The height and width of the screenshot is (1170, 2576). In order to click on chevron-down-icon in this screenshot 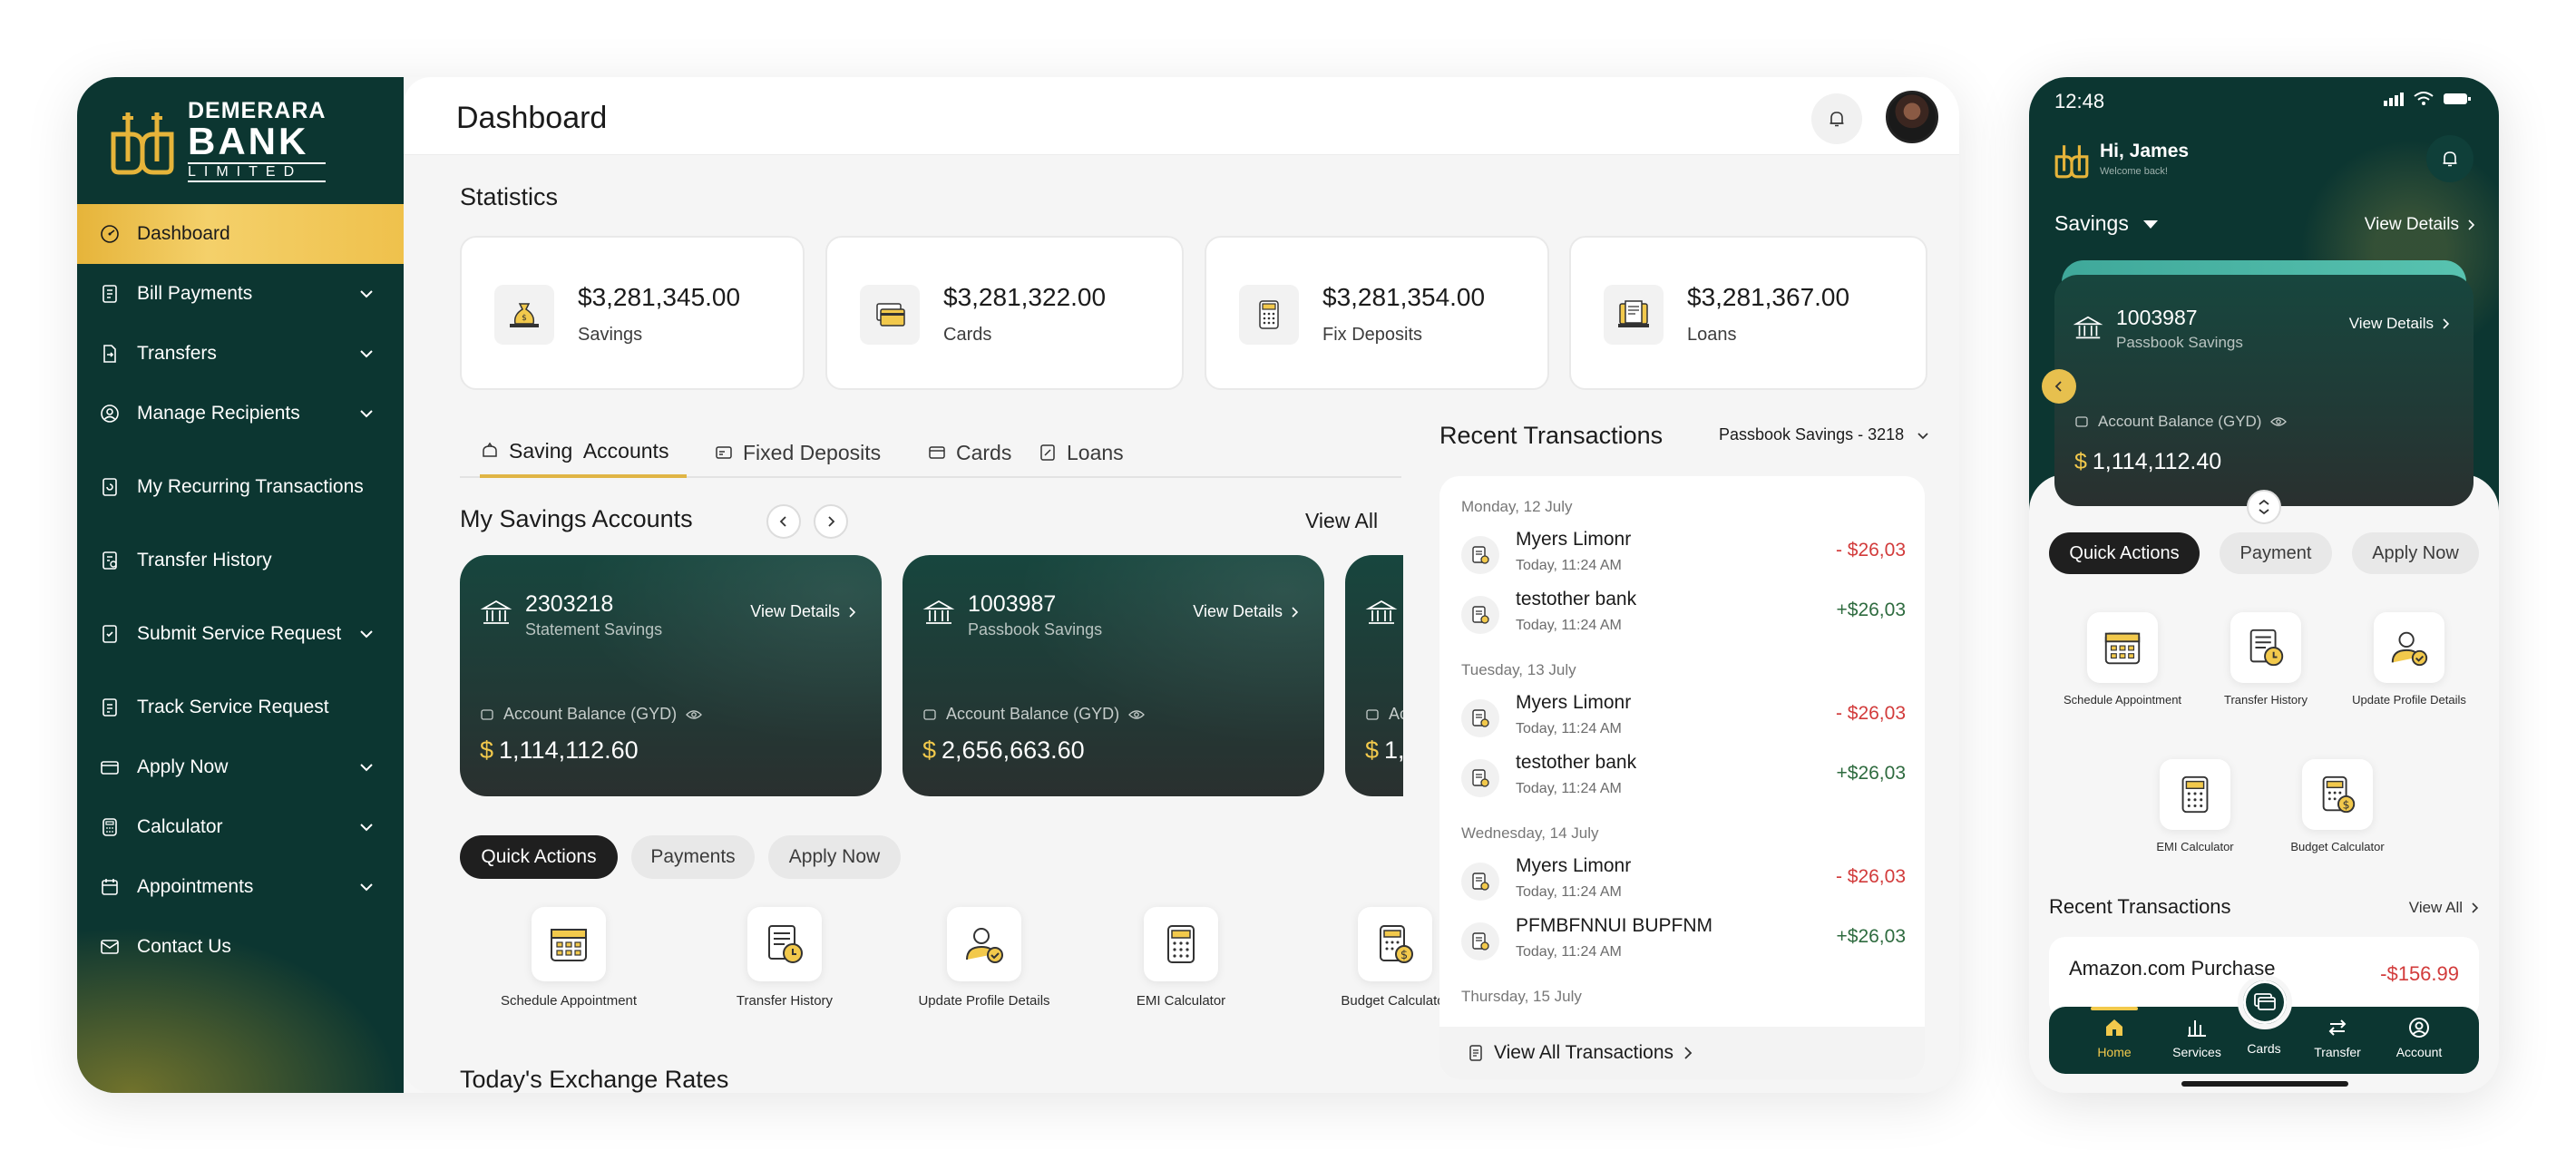, I will do `click(366, 354)`.